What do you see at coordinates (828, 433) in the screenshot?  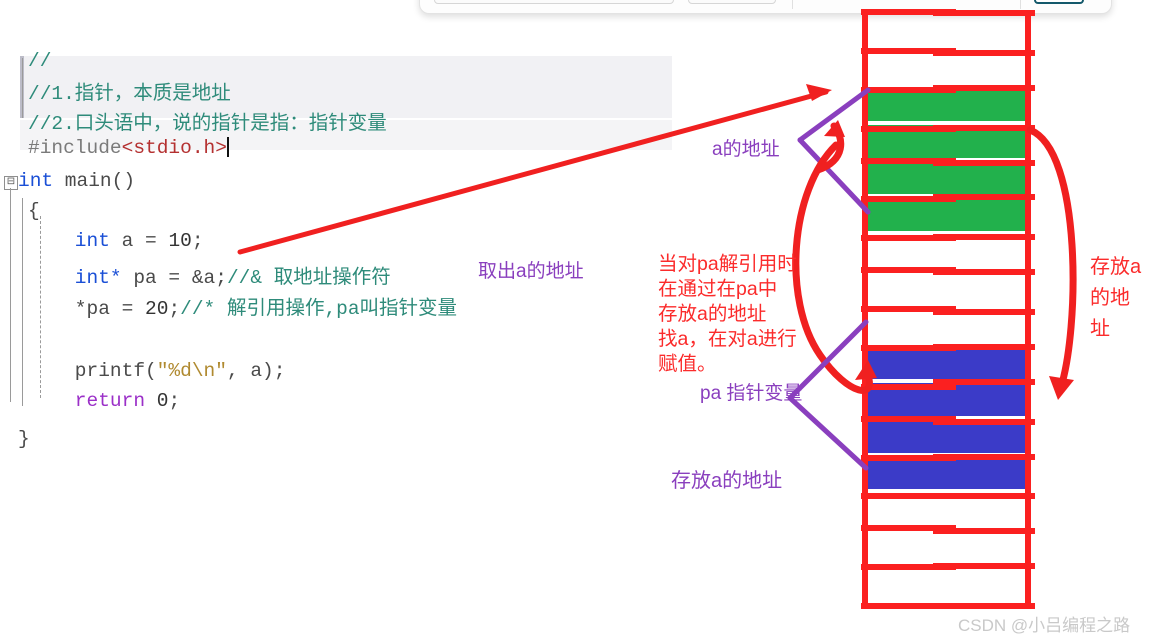 I see `purple-leader-store-address` at bounding box center [828, 433].